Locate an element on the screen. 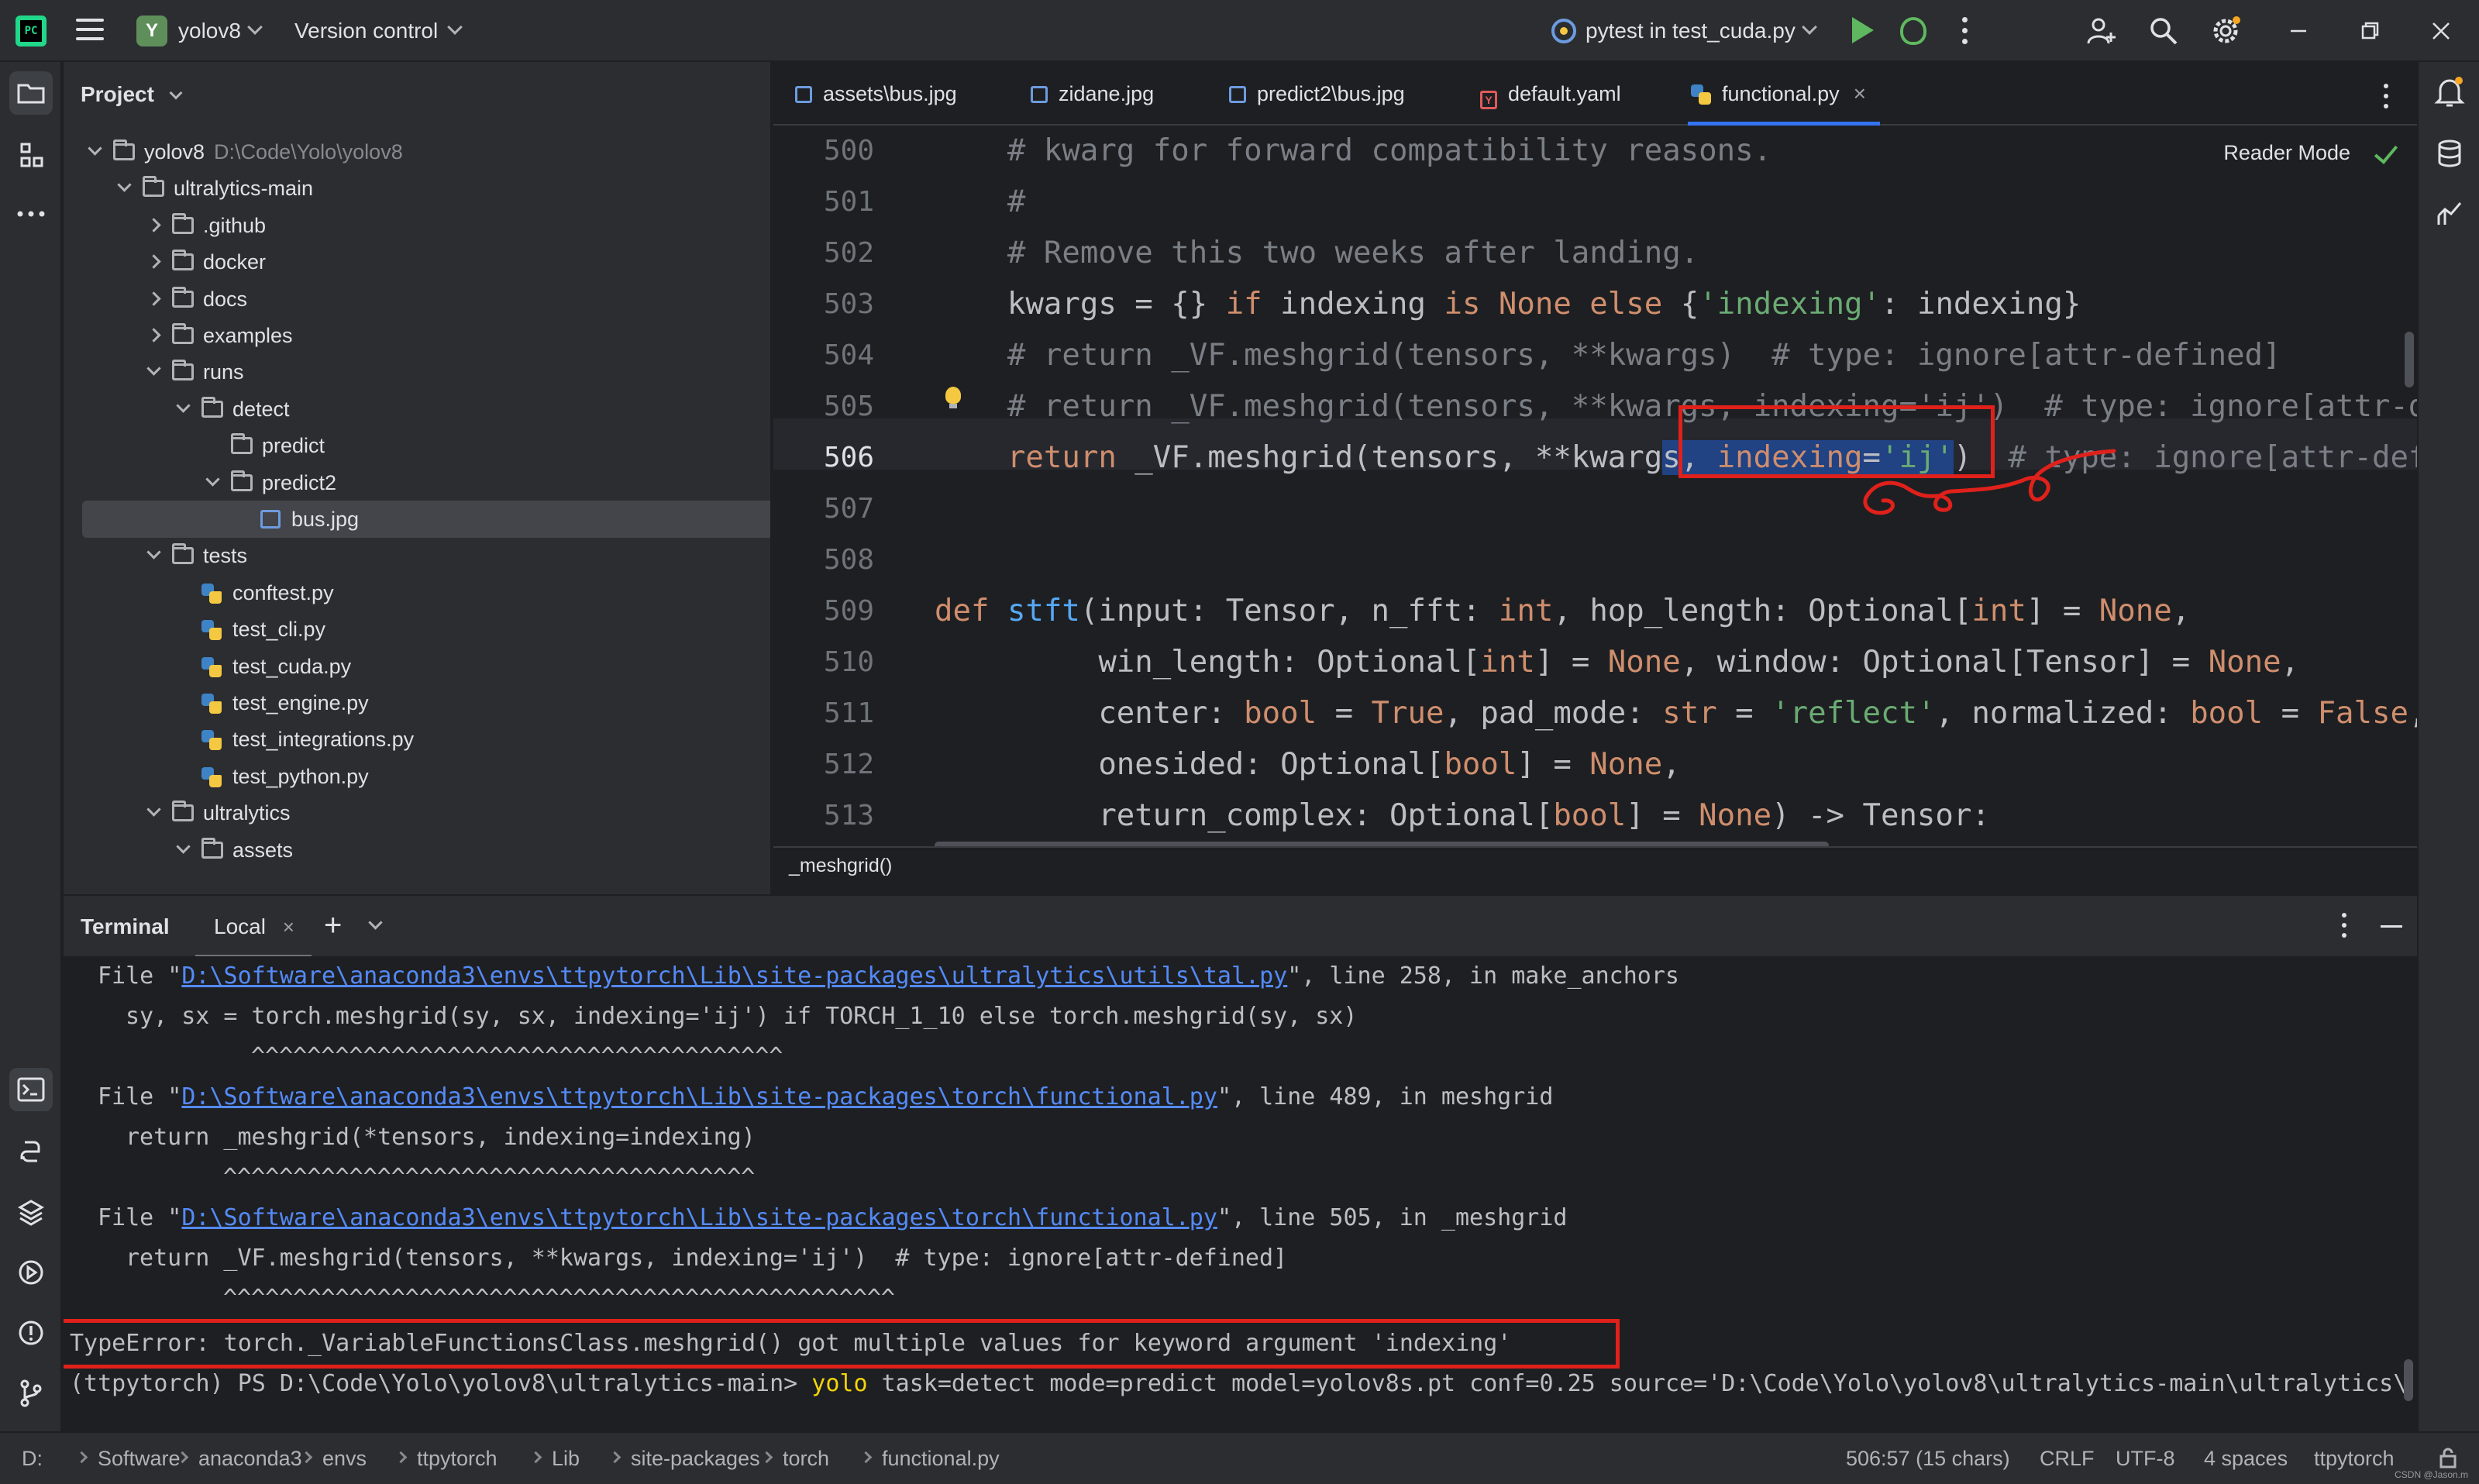 The height and width of the screenshot is (1484, 2479). lock-icon is located at coordinates (2448, 1458).